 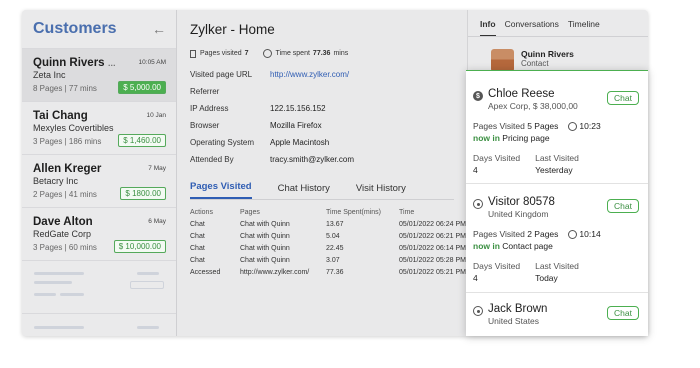 What do you see at coordinates (56, 181) in the screenshot?
I see `customer-org: Betacry Inc` at bounding box center [56, 181].